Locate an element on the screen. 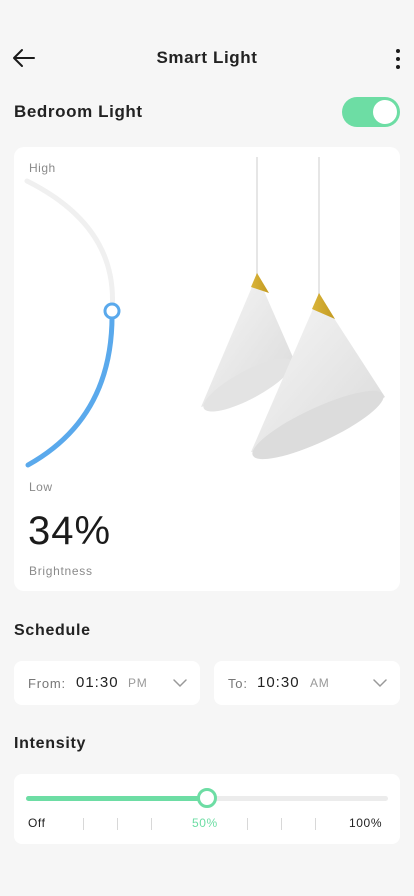 Image resolution: width=414 pixels, height=896 pixels. schedule-from-select: From: 01:30 PM is located at coordinates (107, 683).